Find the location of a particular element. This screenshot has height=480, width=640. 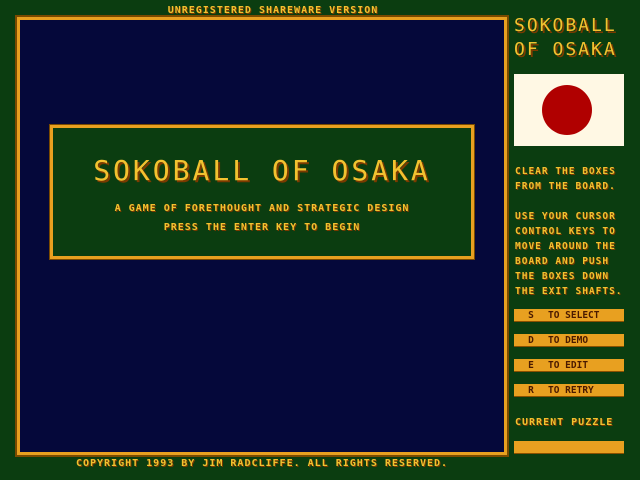

instruction-line: CONTROL KEYS TO is located at coordinates (565, 231).